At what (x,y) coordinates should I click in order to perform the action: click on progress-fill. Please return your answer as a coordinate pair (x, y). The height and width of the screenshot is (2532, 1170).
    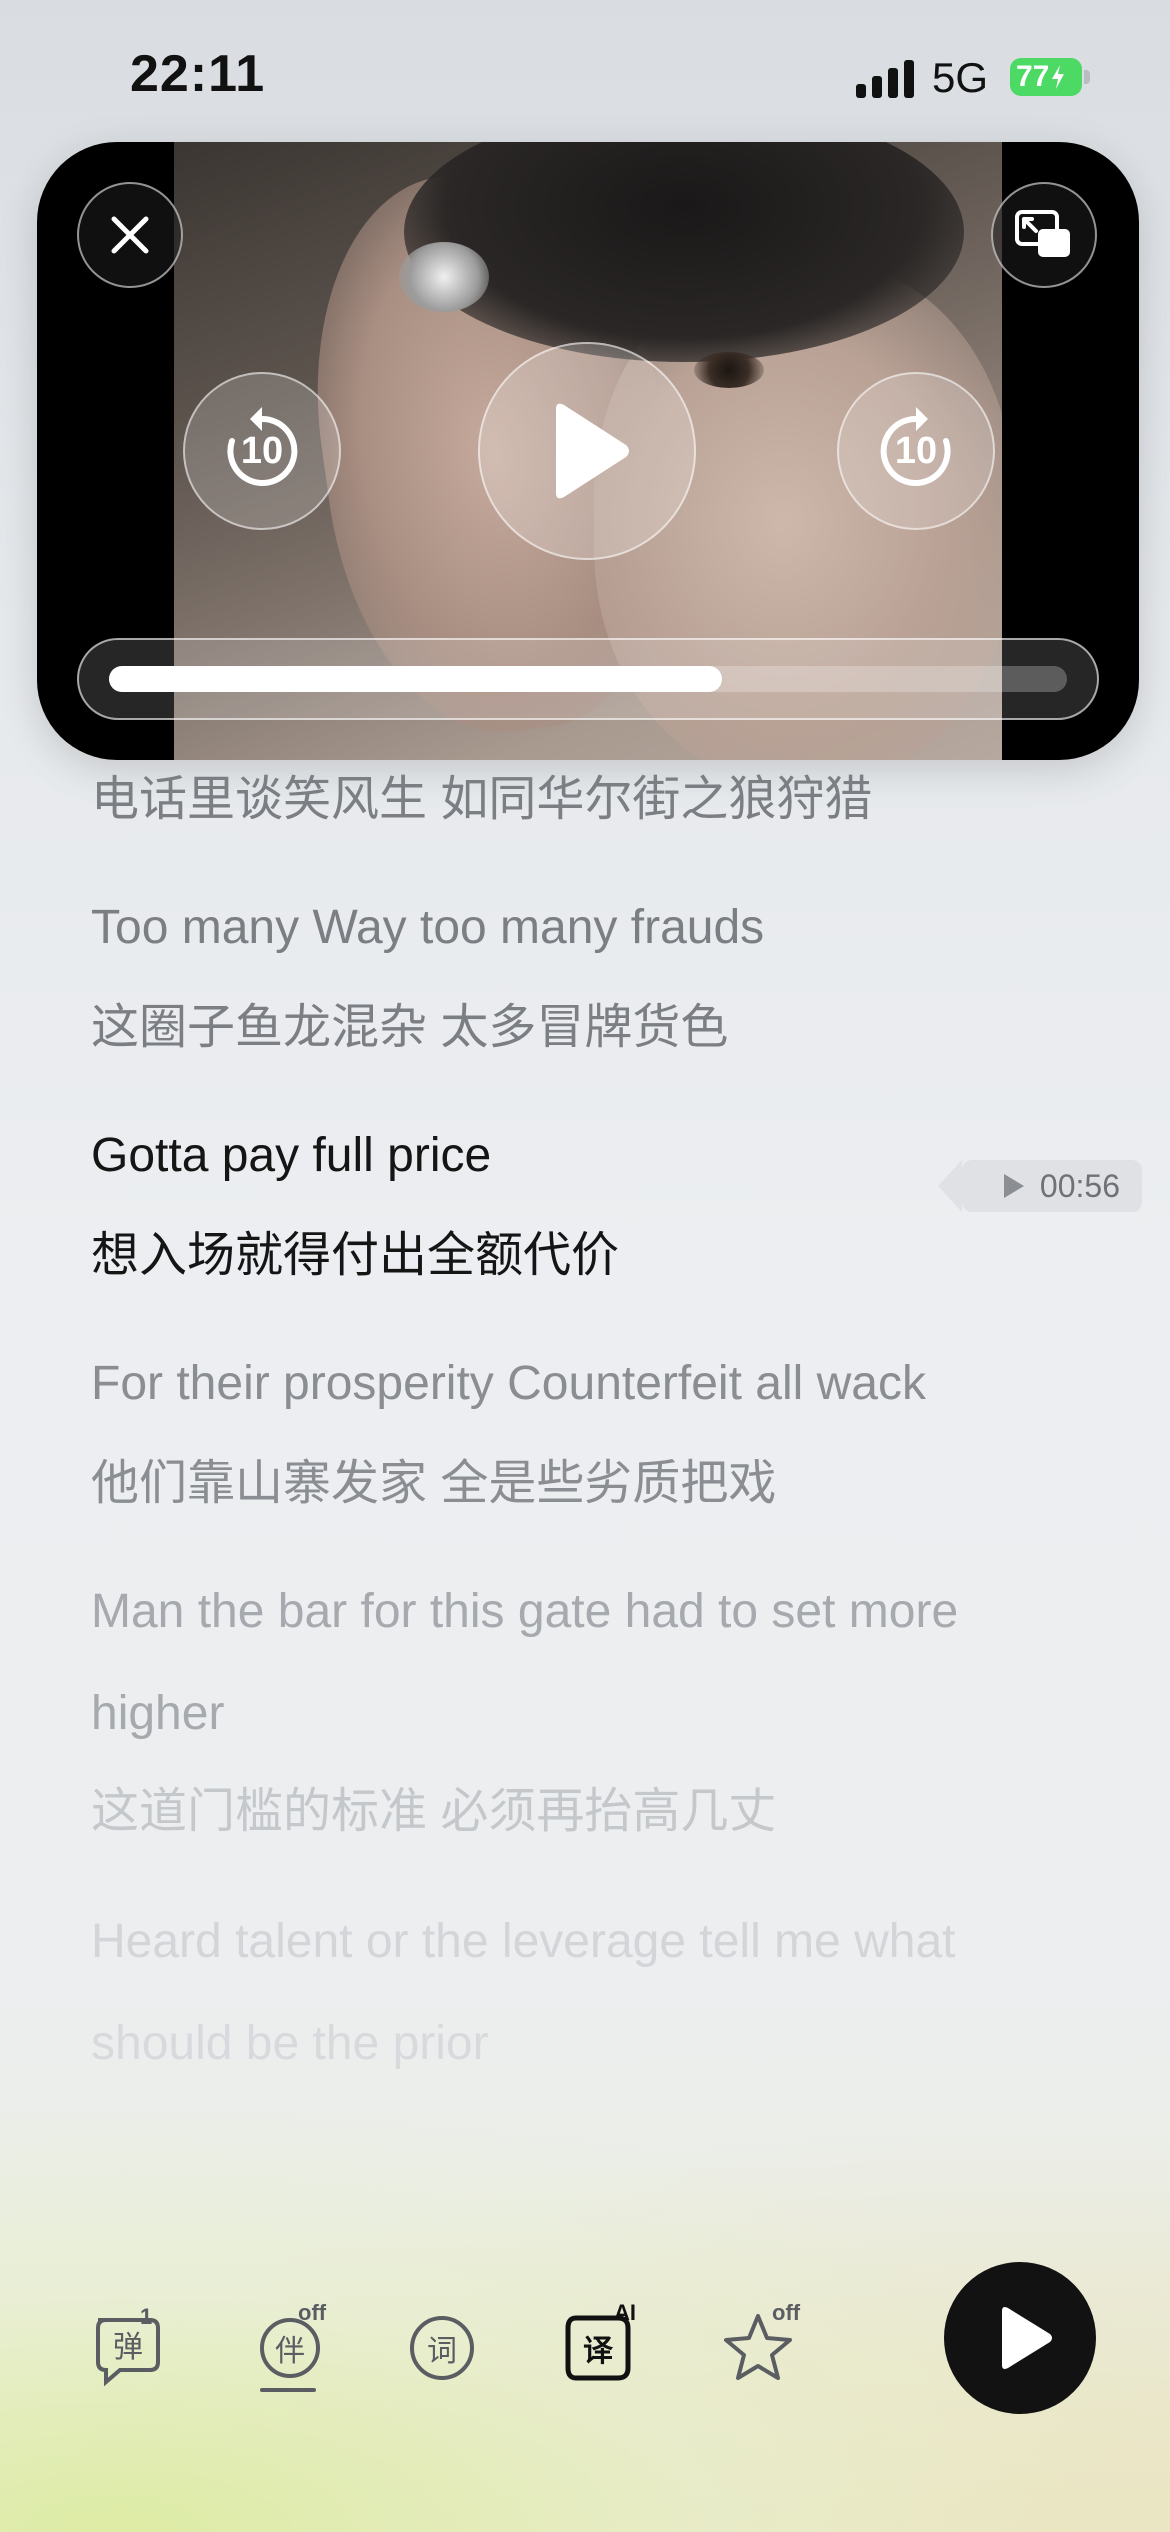
    Looking at the image, I should click on (416, 679).